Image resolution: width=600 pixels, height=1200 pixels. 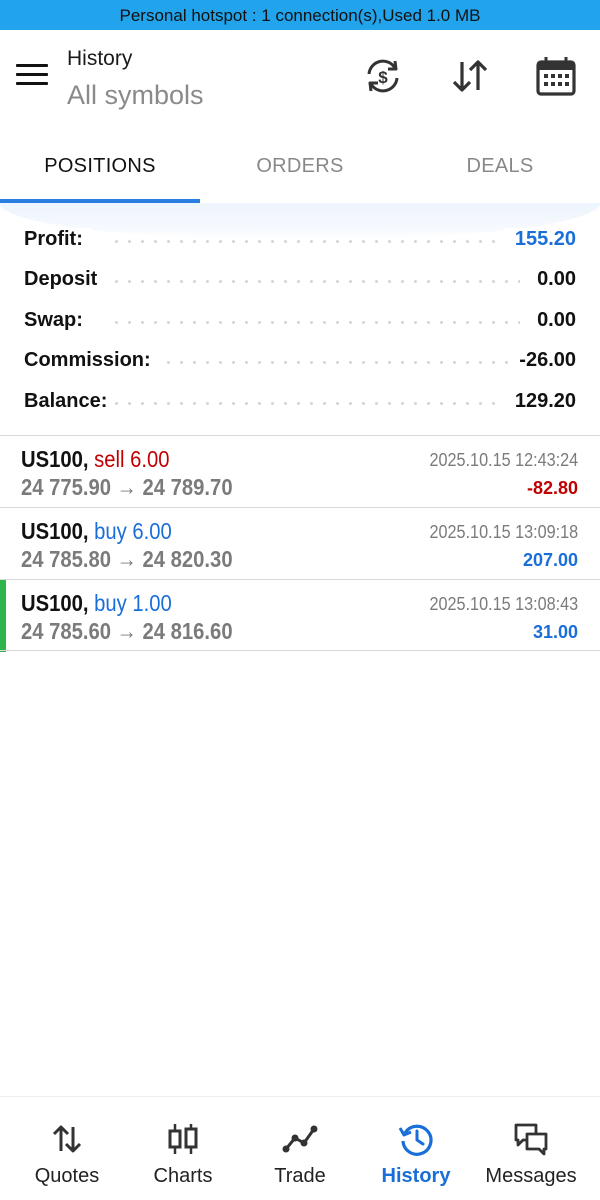 What do you see at coordinates (3, 616) in the screenshot?
I see `selection-marker` at bounding box center [3, 616].